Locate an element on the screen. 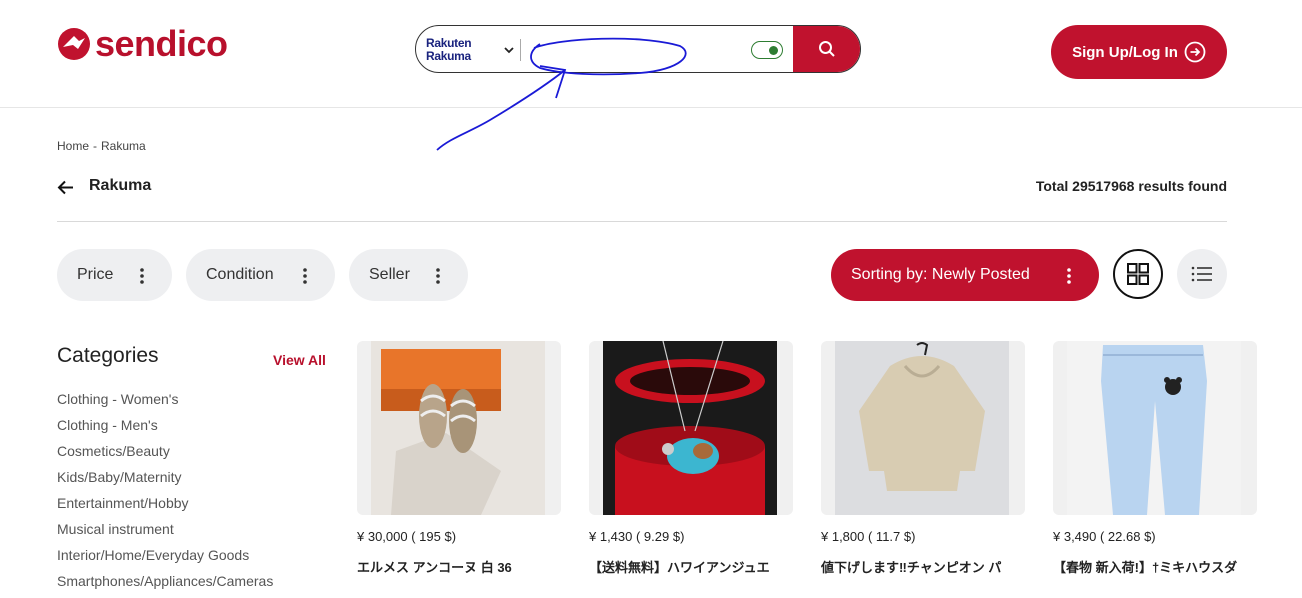  signup-login-button: Sign Up/Log In is located at coordinates (1139, 52).